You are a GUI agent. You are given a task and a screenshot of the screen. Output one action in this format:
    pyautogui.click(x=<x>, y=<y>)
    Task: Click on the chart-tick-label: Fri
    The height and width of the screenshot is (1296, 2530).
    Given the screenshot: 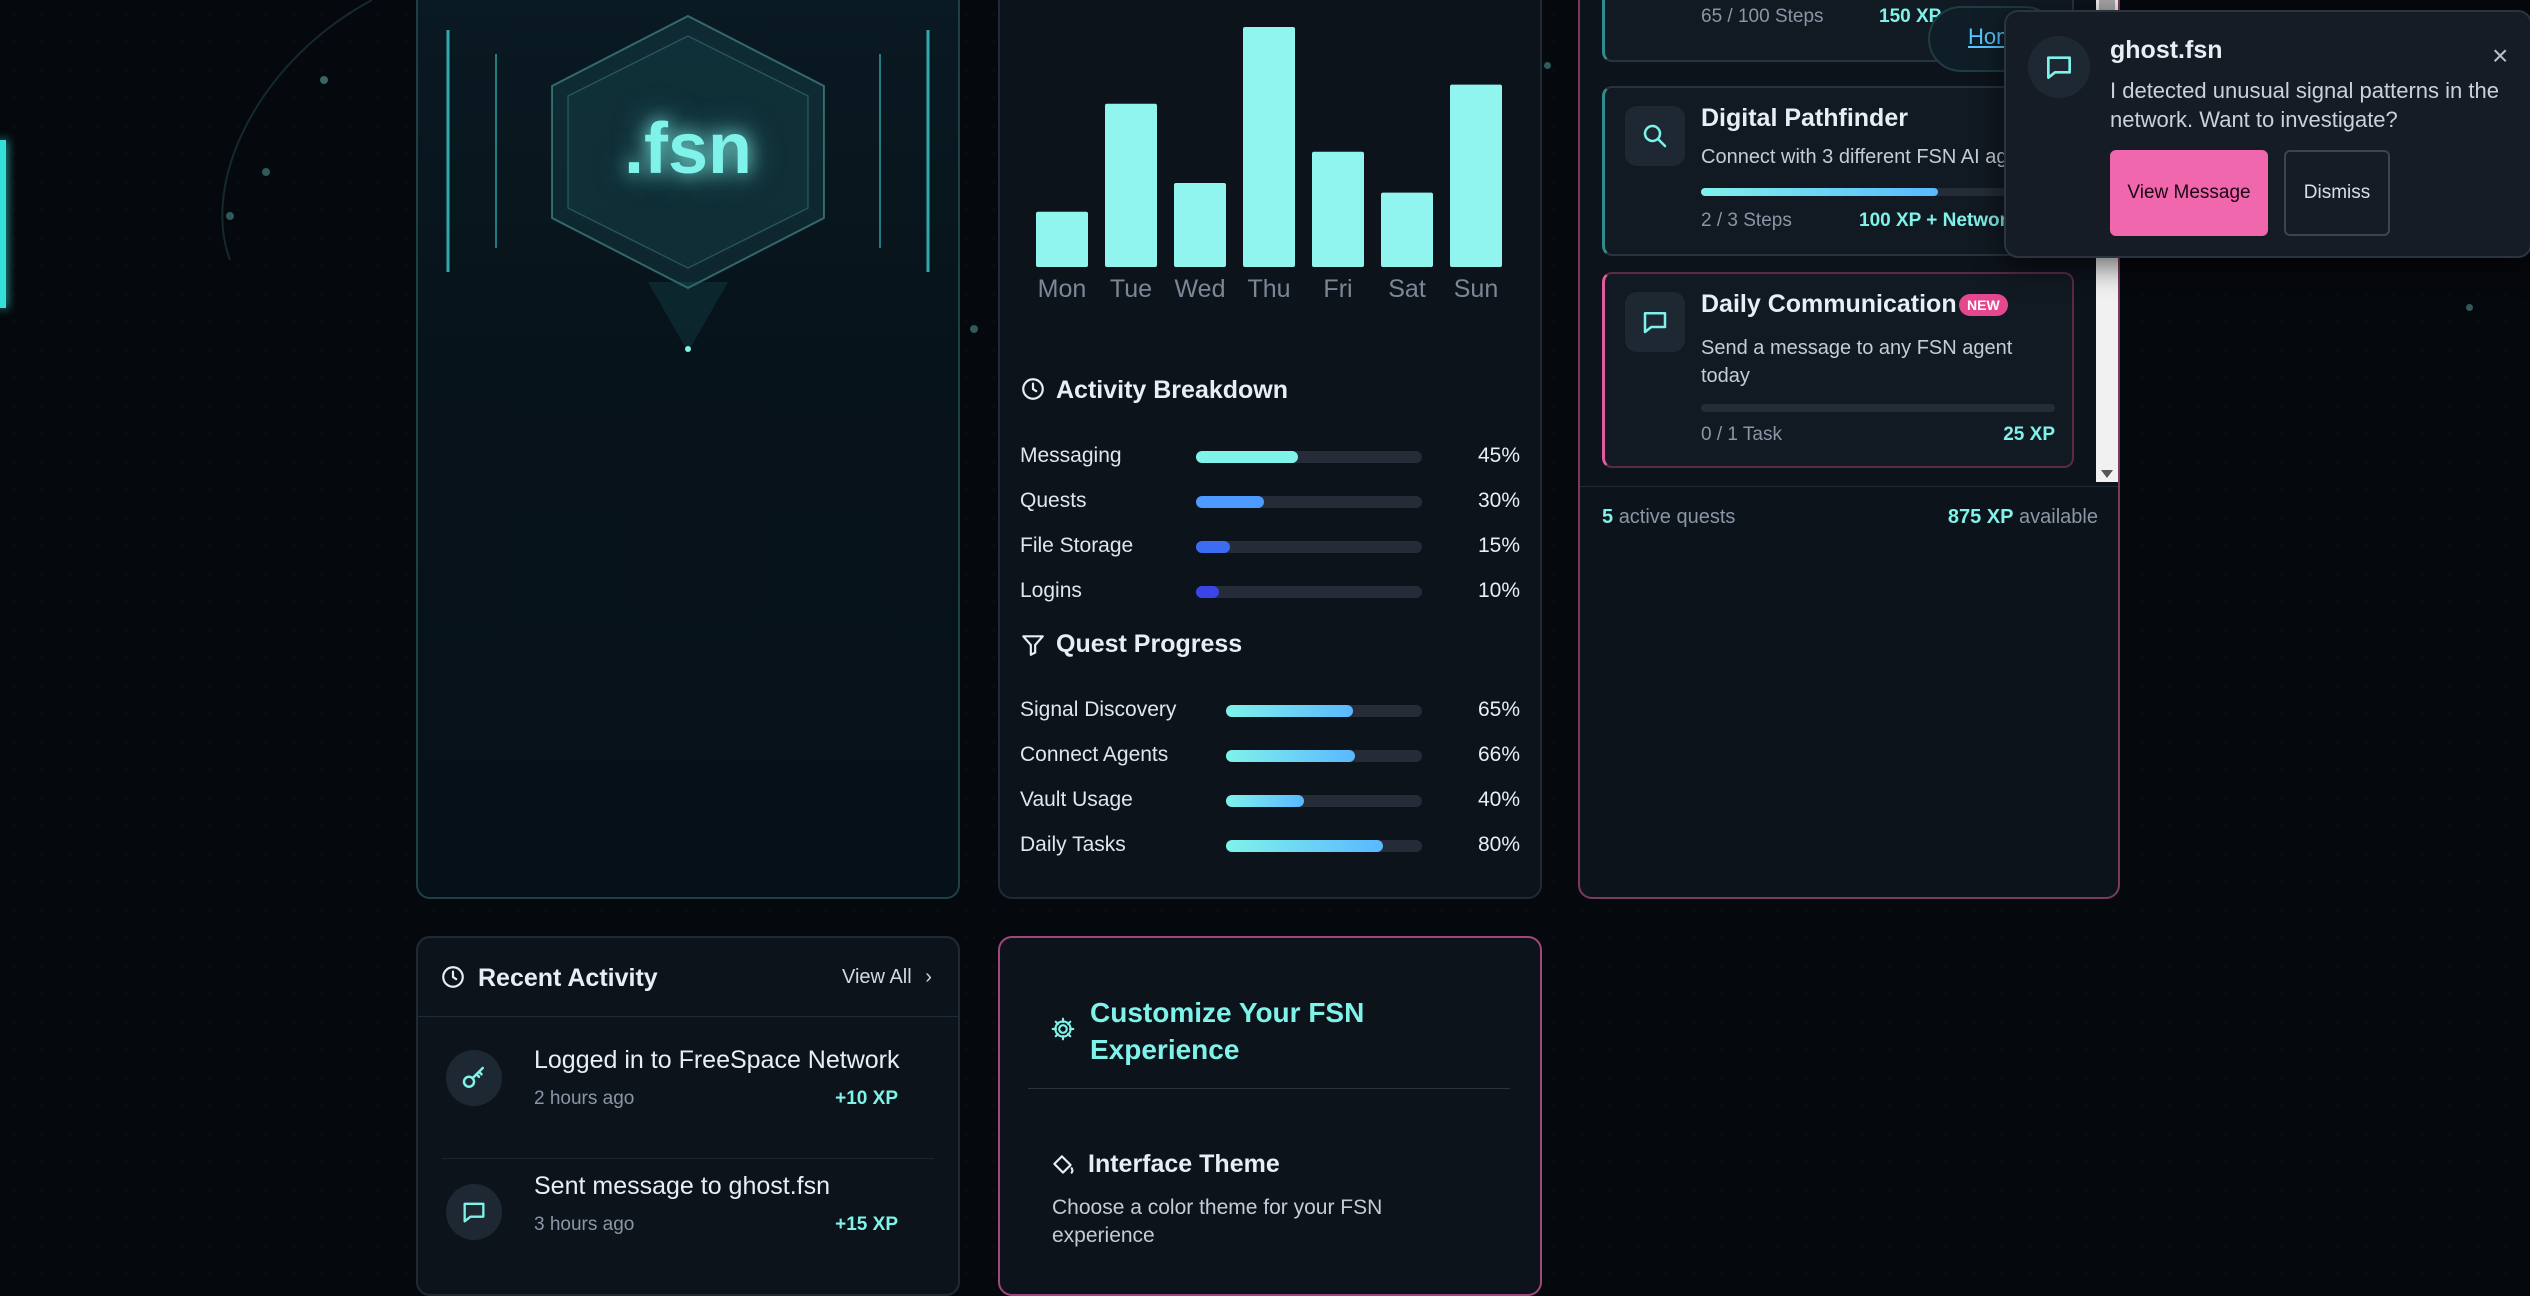 What is the action you would take?
    pyautogui.click(x=1337, y=289)
    